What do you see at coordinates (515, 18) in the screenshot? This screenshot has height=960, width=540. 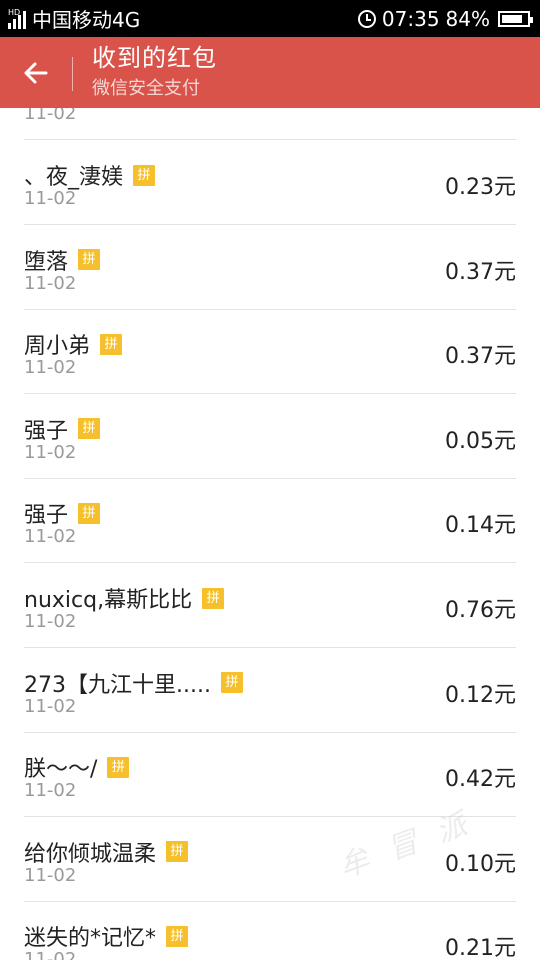 I see `battery-icon` at bounding box center [515, 18].